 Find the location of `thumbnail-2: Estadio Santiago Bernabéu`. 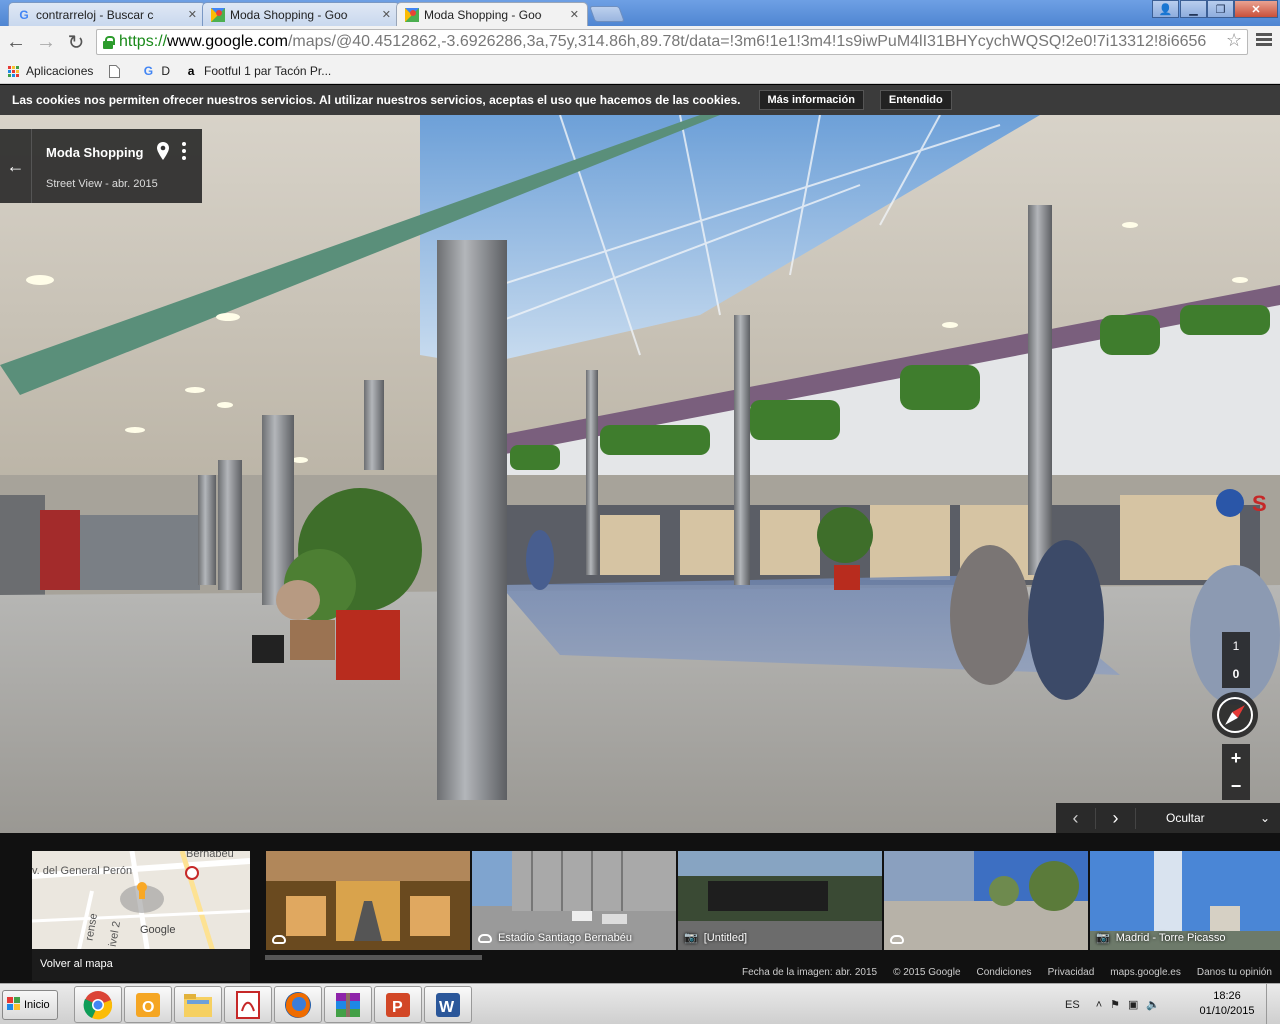

thumbnail-2: Estadio Santiago Bernabéu is located at coordinates (574, 900).